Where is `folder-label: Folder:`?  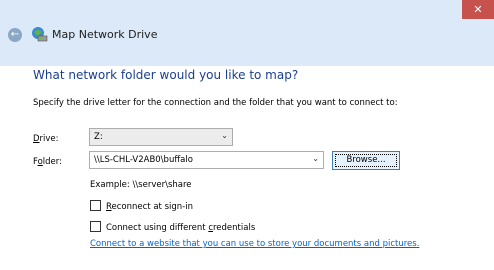
folder-label: Folder: is located at coordinates (47, 162).